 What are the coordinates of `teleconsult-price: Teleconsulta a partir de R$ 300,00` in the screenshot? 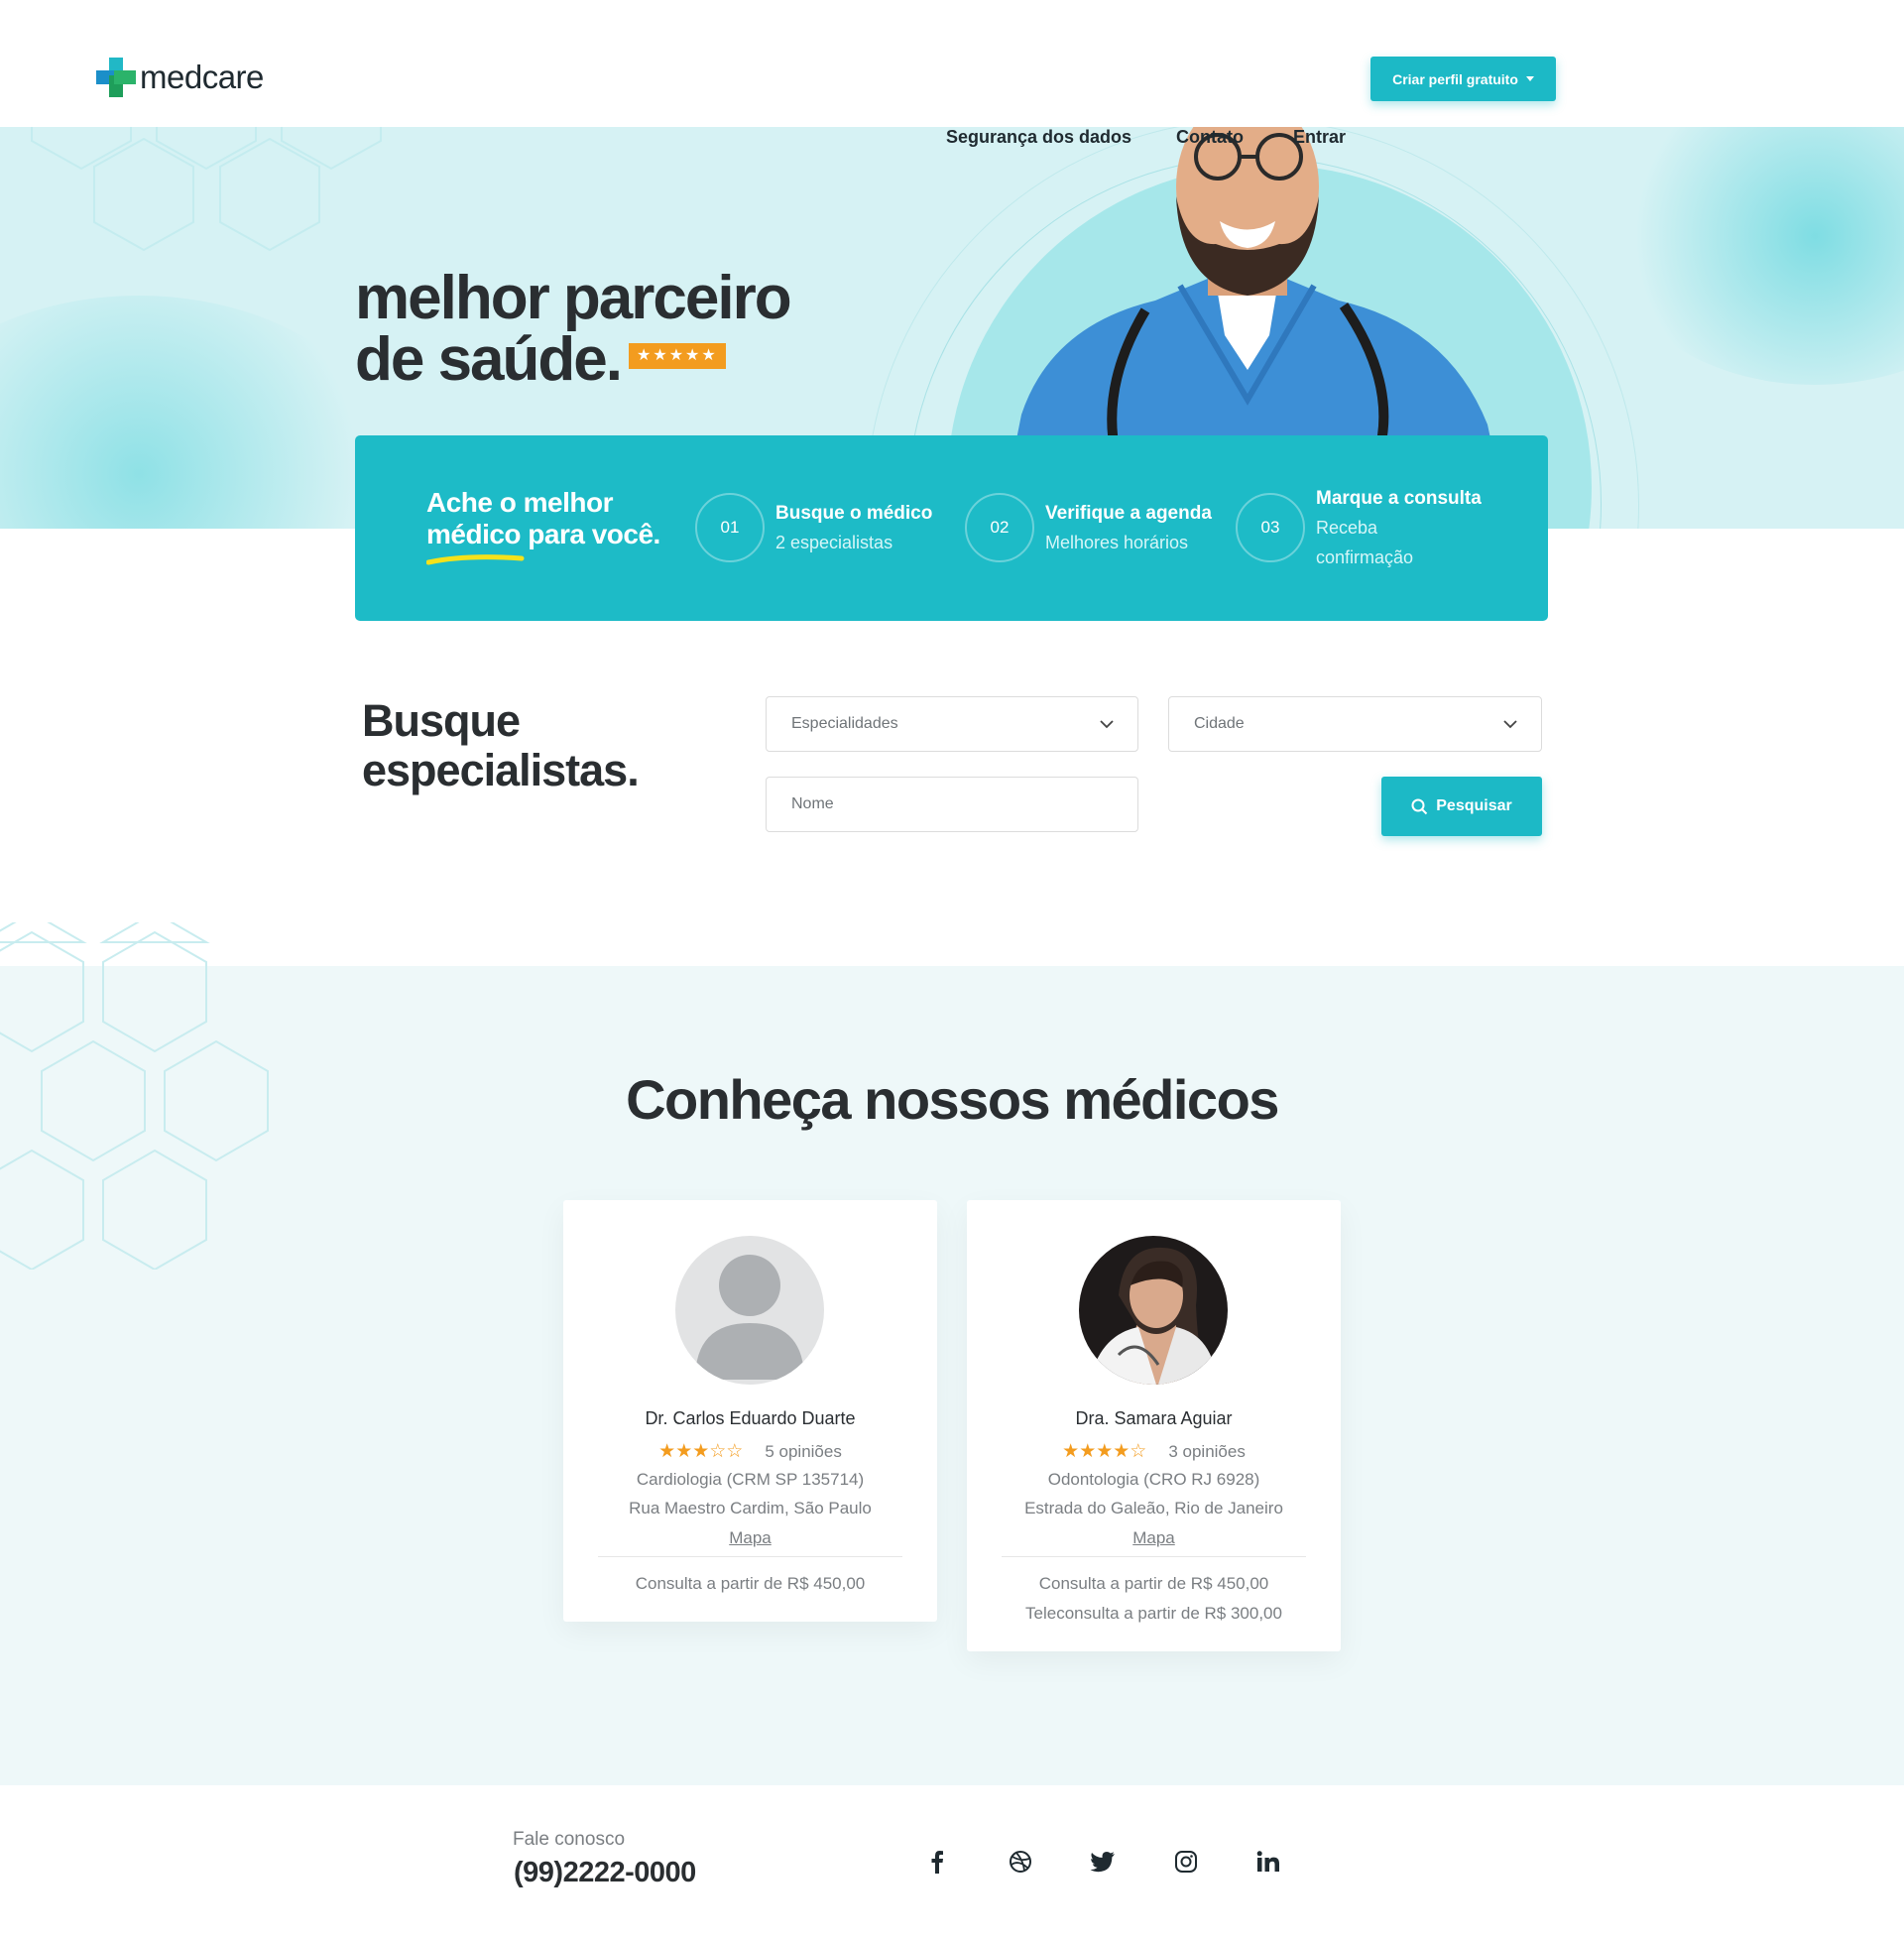 It's located at (1153, 1613).